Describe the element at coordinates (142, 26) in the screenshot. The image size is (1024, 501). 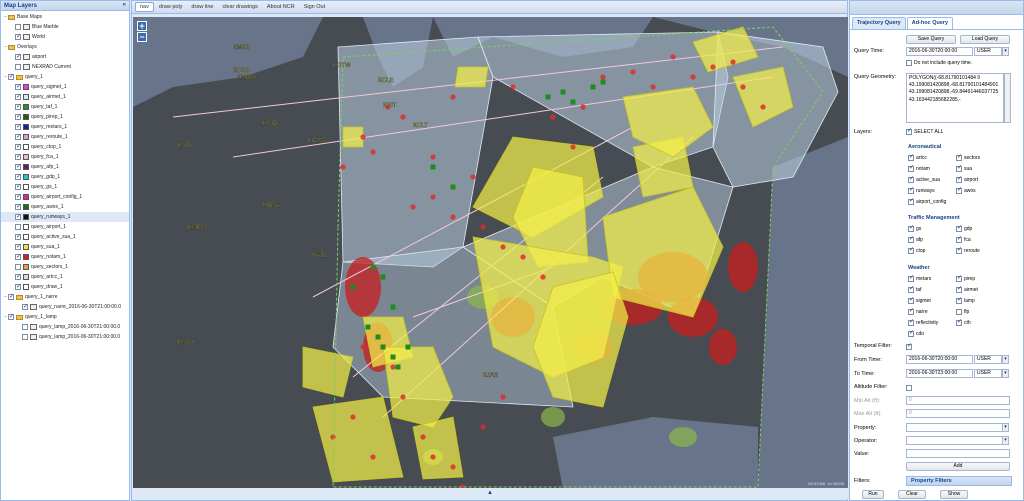
I see `zoom-in-button: +` at that location.